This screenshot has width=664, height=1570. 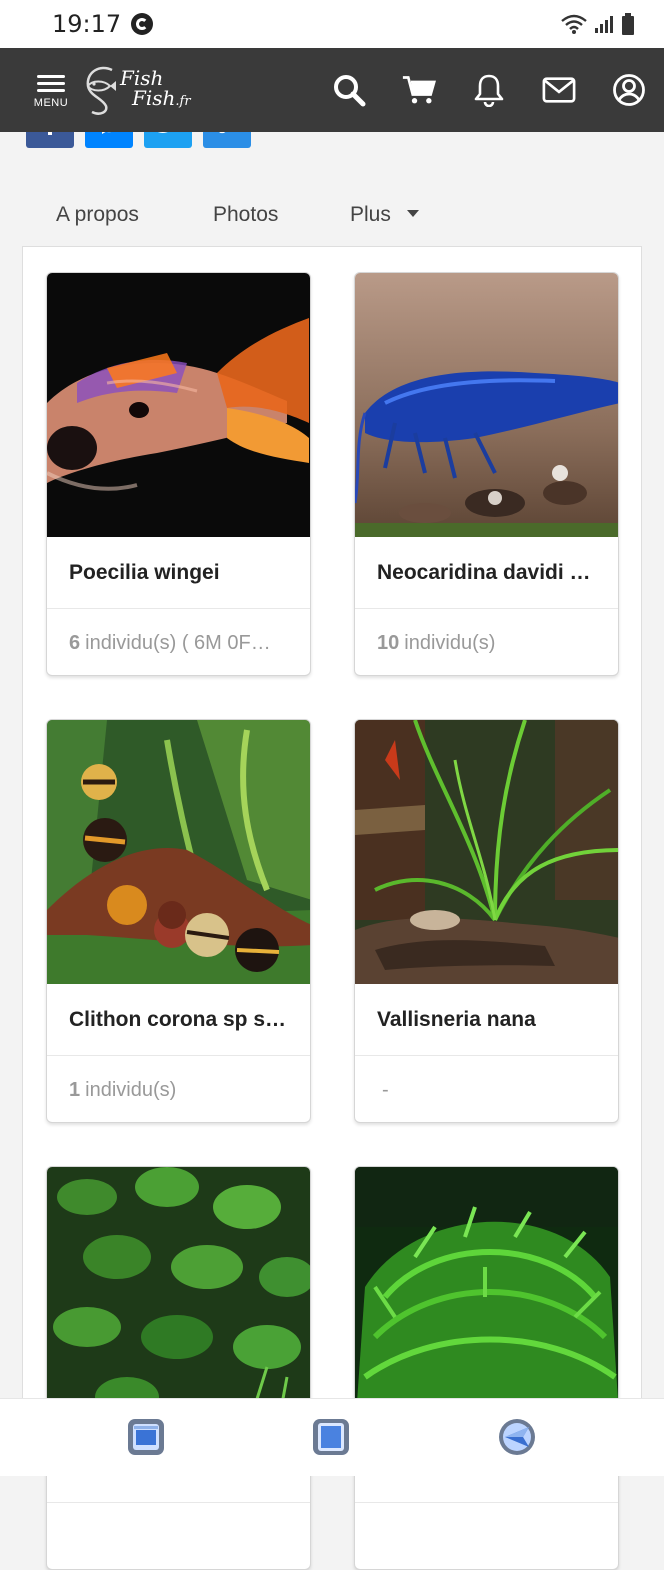 What do you see at coordinates (178, 852) in the screenshot?
I see `clithon-corona-photo` at bounding box center [178, 852].